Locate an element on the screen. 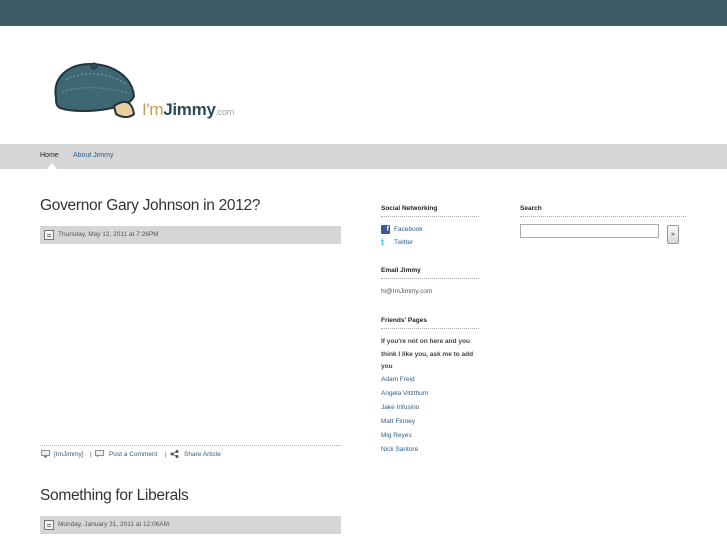 The image size is (727, 545). social-widget-title: Social Networking is located at coordinates (430, 211).